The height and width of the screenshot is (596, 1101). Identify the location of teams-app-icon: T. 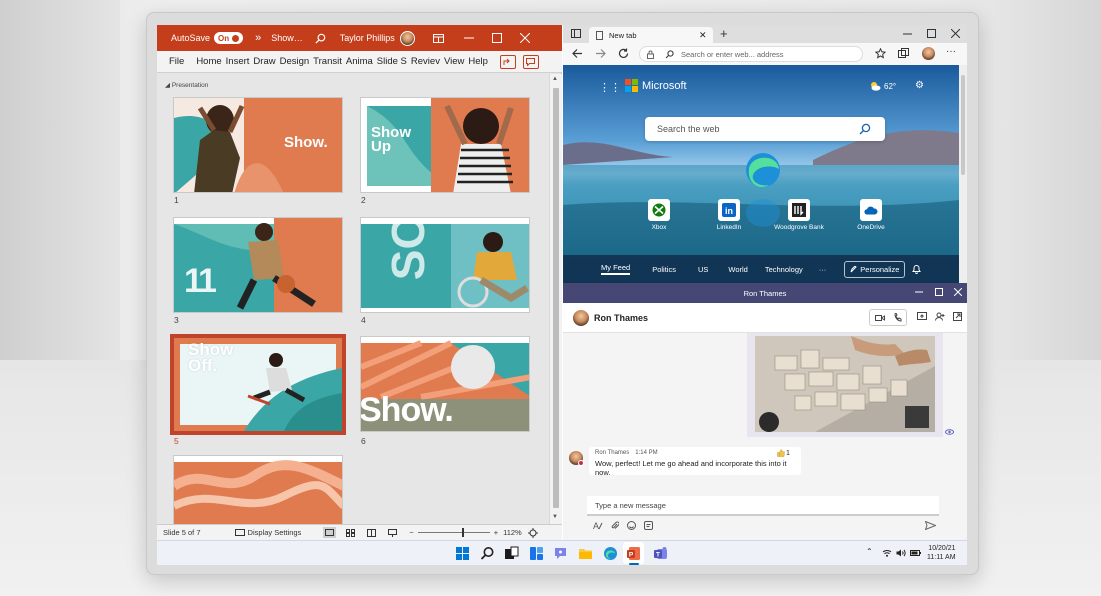
(660, 553).